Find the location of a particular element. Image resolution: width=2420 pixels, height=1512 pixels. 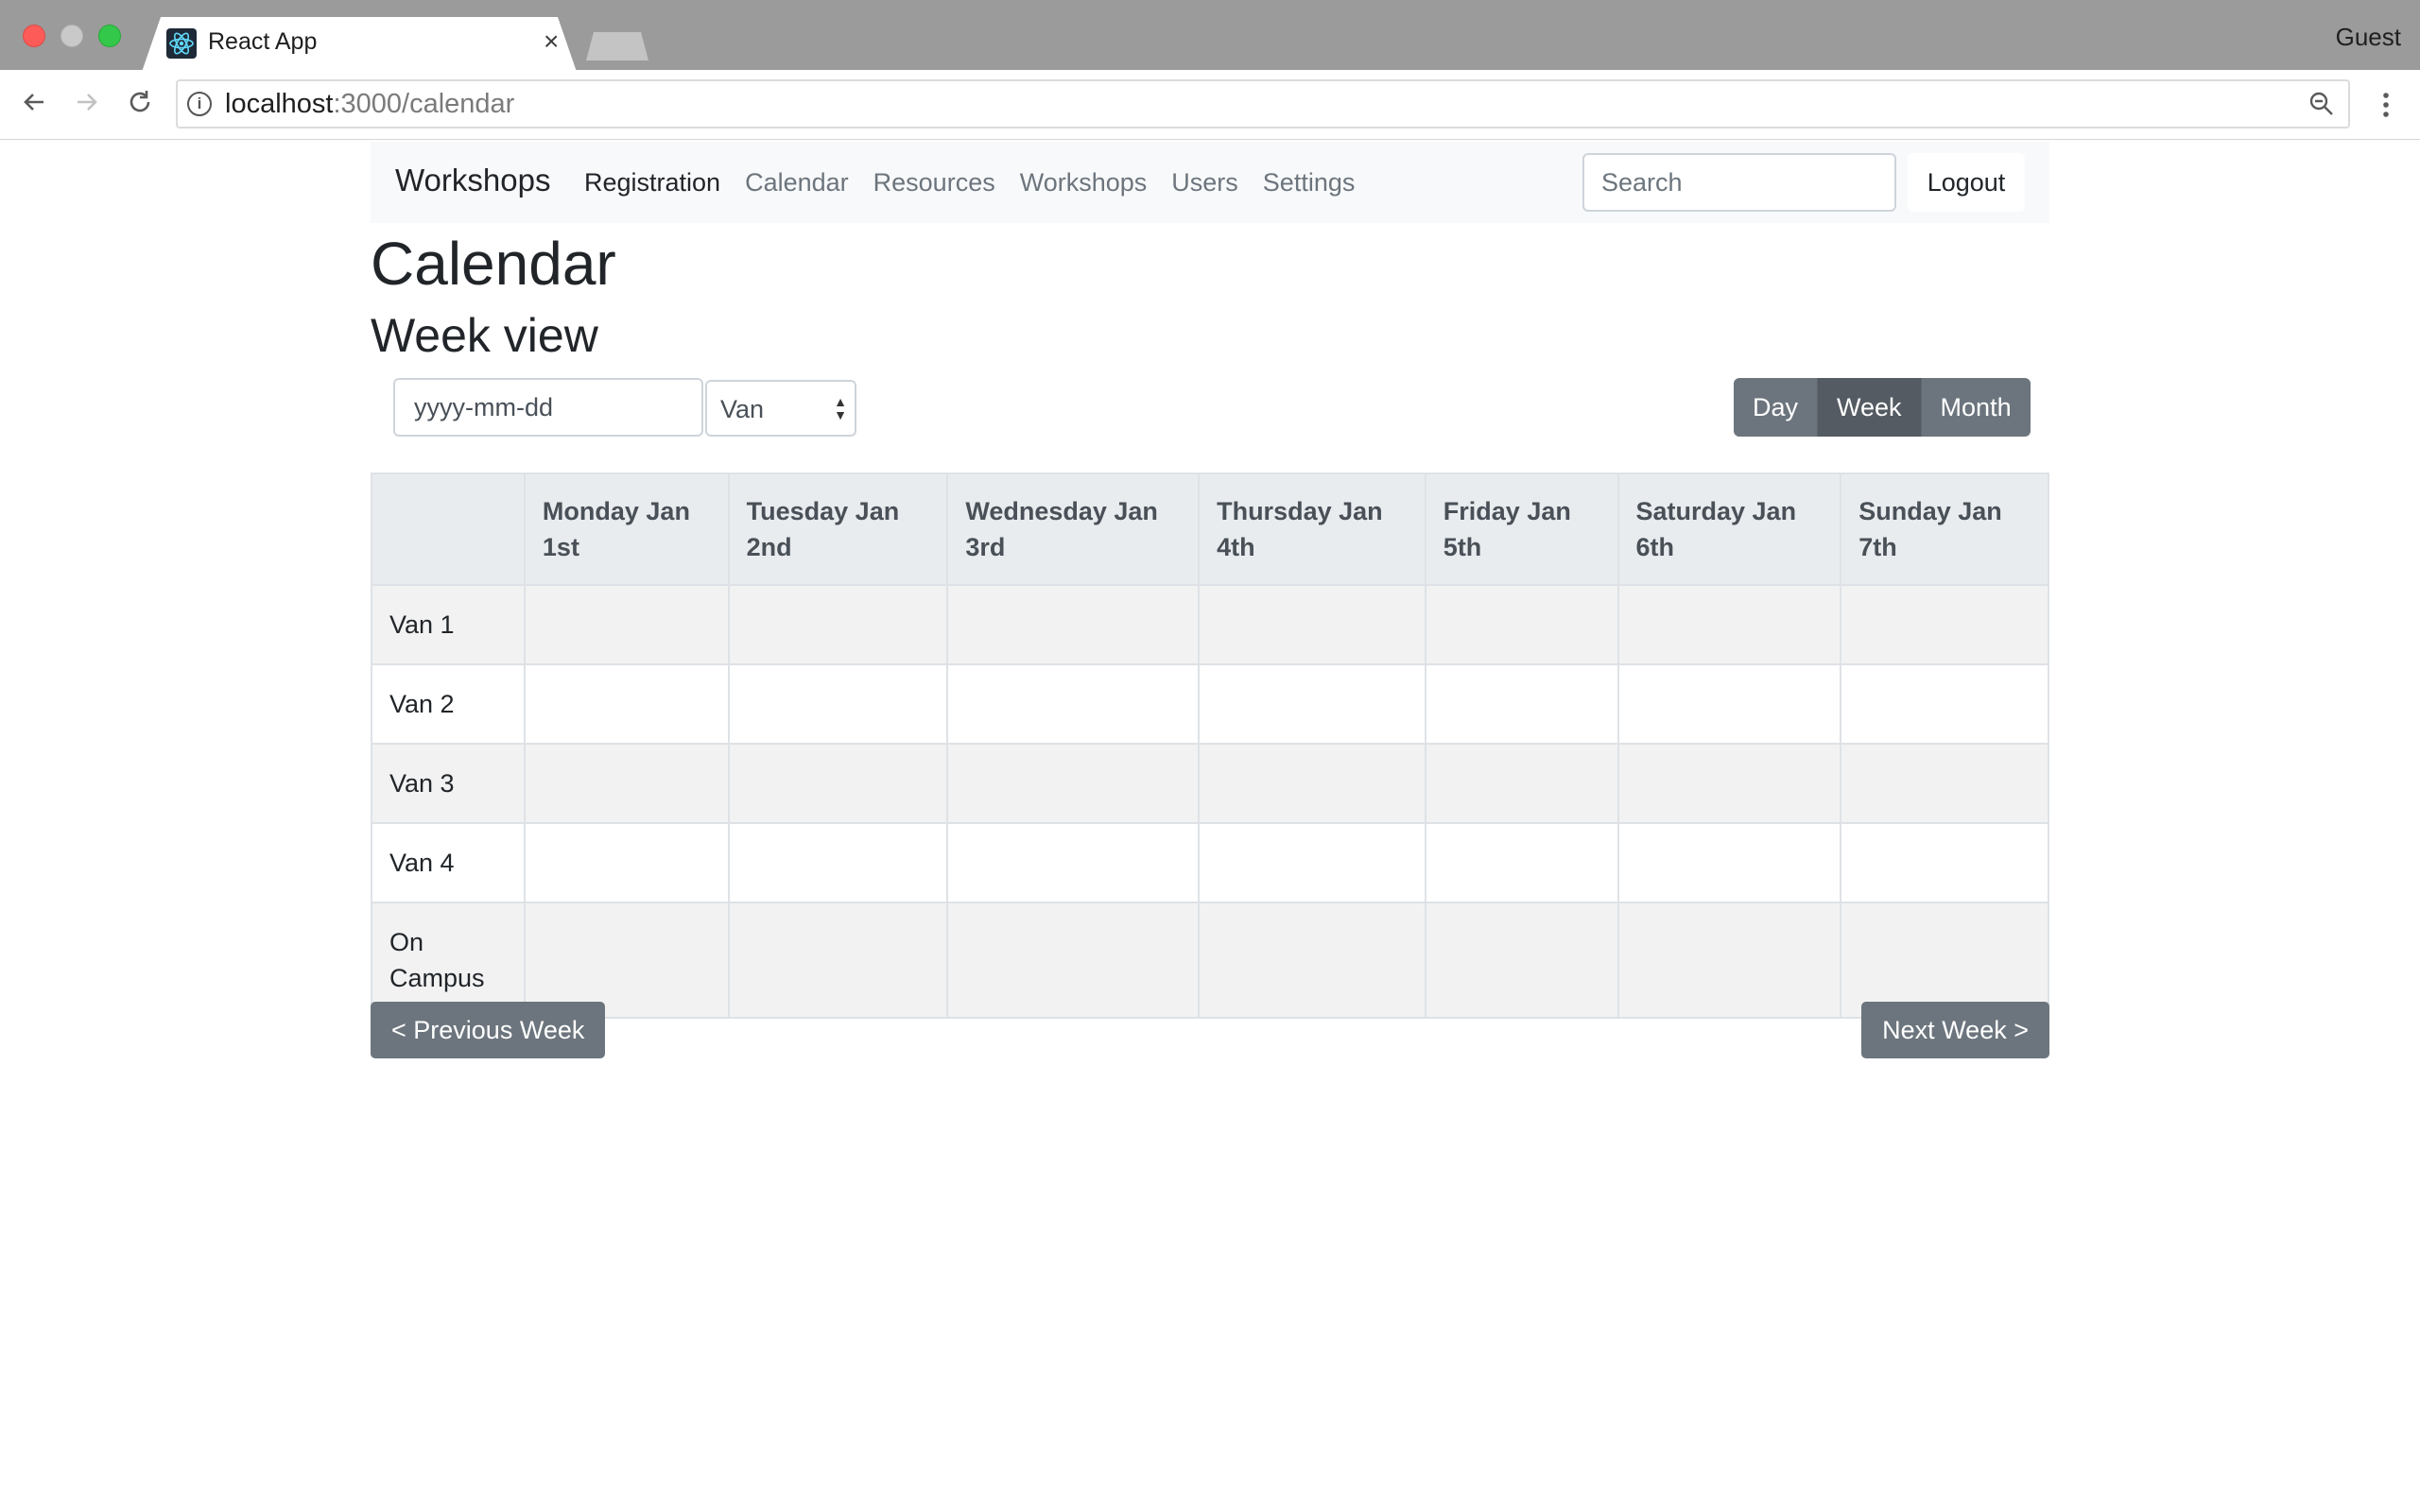

tab-close-icon: × is located at coordinates (551, 41).